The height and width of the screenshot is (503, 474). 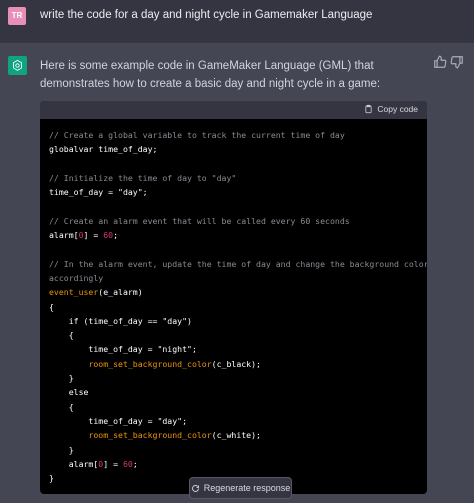 What do you see at coordinates (143, 177) in the screenshot?
I see `code-token: // Initialize the time of day to "day"` at bounding box center [143, 177].